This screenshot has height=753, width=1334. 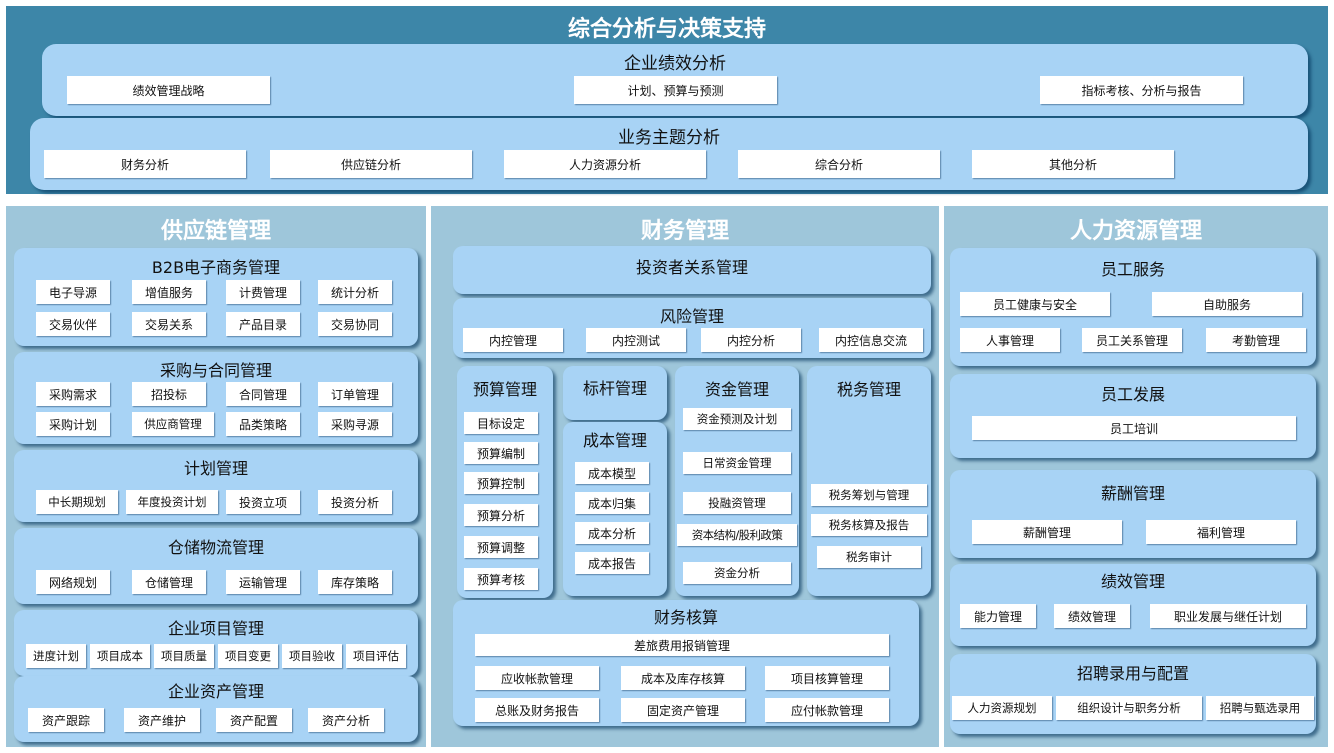 I want to click on procurement-item-8: 采购寻源, so click(x=355, y=424).